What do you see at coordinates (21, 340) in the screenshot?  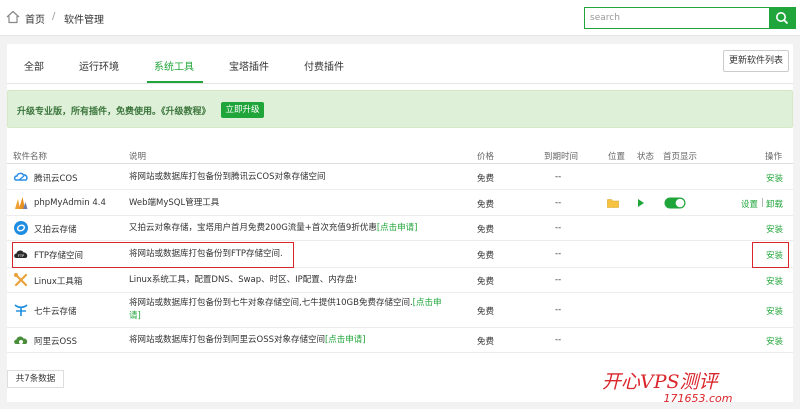 I see `aliyun-oss-icon` at bounding box center [21, 340].